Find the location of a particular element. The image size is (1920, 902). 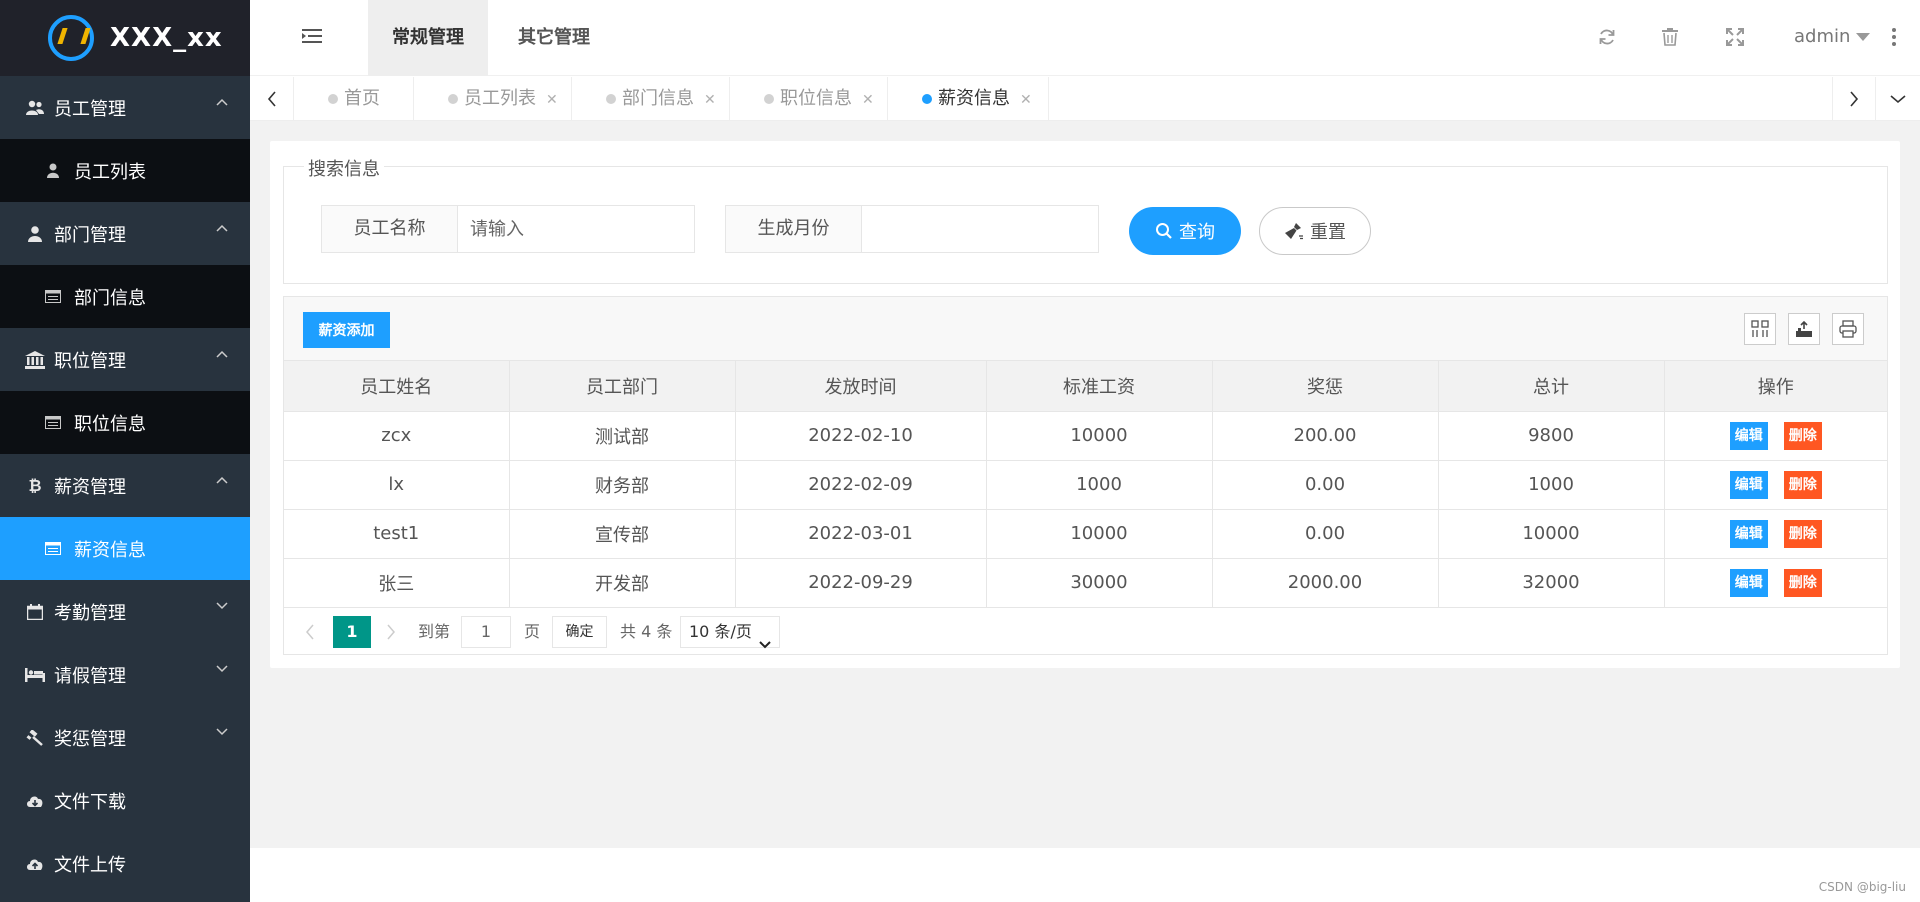

cell-bonus: 2000.00 is located at coordinates (1325, 583).